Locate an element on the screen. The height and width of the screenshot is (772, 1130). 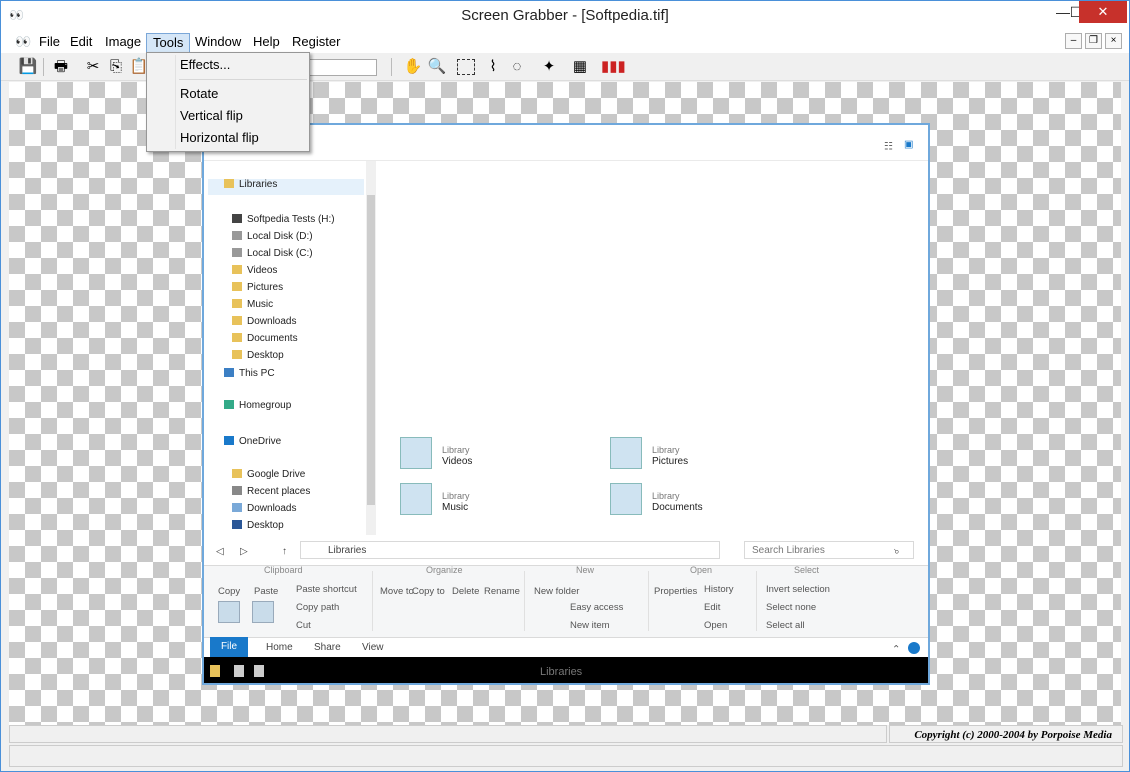
menu-tools: Tools is located at coordinates (168, 43).